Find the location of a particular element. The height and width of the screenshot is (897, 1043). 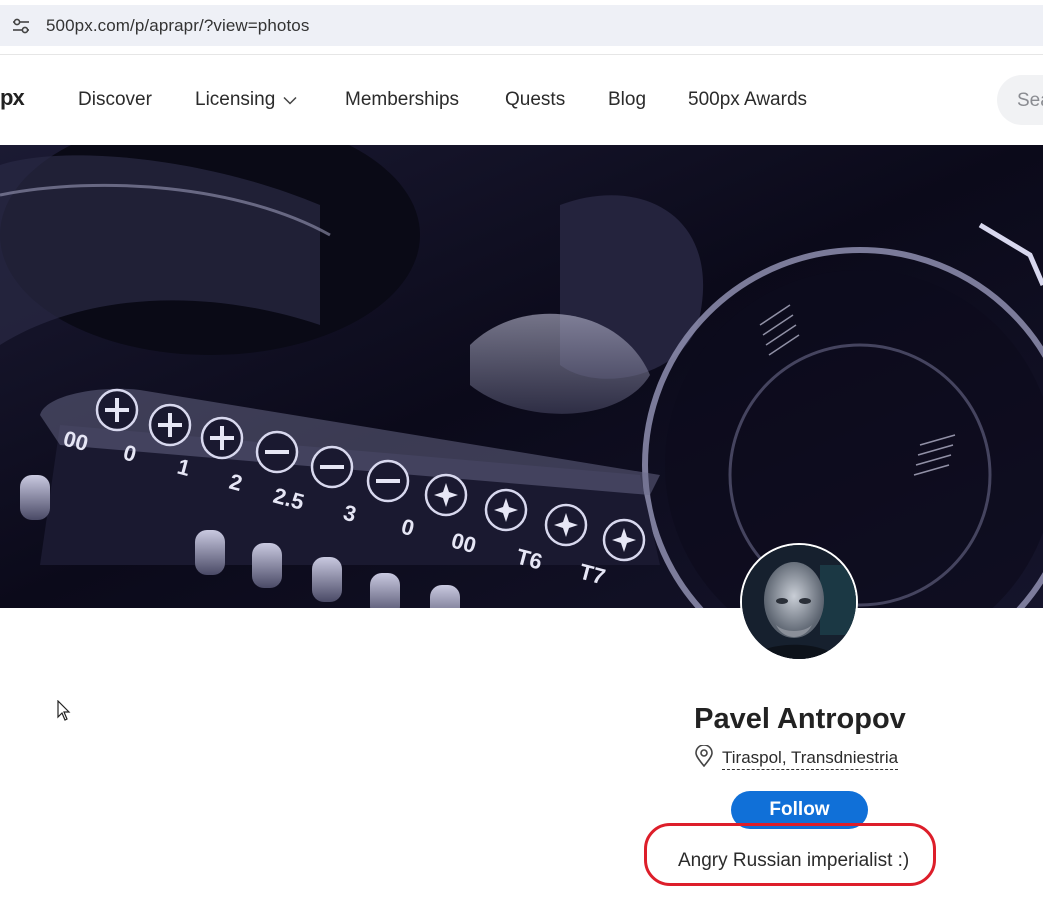

nav-licensing-label: Licensing is located at coordinates (235, 100).